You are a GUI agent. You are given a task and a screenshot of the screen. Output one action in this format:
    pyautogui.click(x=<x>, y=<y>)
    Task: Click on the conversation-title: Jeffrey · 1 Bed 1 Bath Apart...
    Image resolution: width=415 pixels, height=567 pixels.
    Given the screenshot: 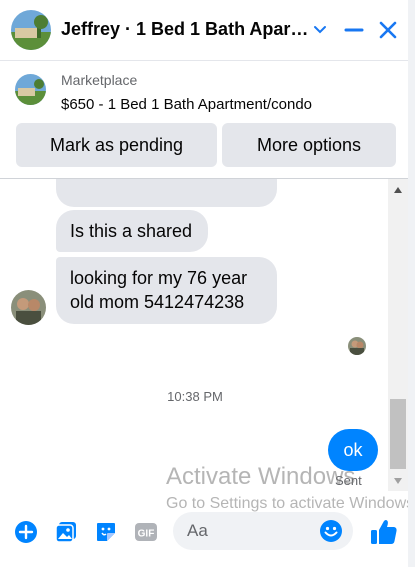 What is the action you would take?
    pyautogui.click(x=185, y=29)
    